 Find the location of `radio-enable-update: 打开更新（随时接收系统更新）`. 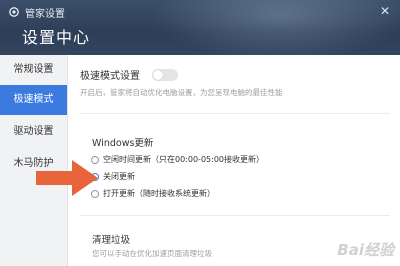

radio-enable-update: 打开更新（随时接收系统更新） is located at coordinates (153, 193).